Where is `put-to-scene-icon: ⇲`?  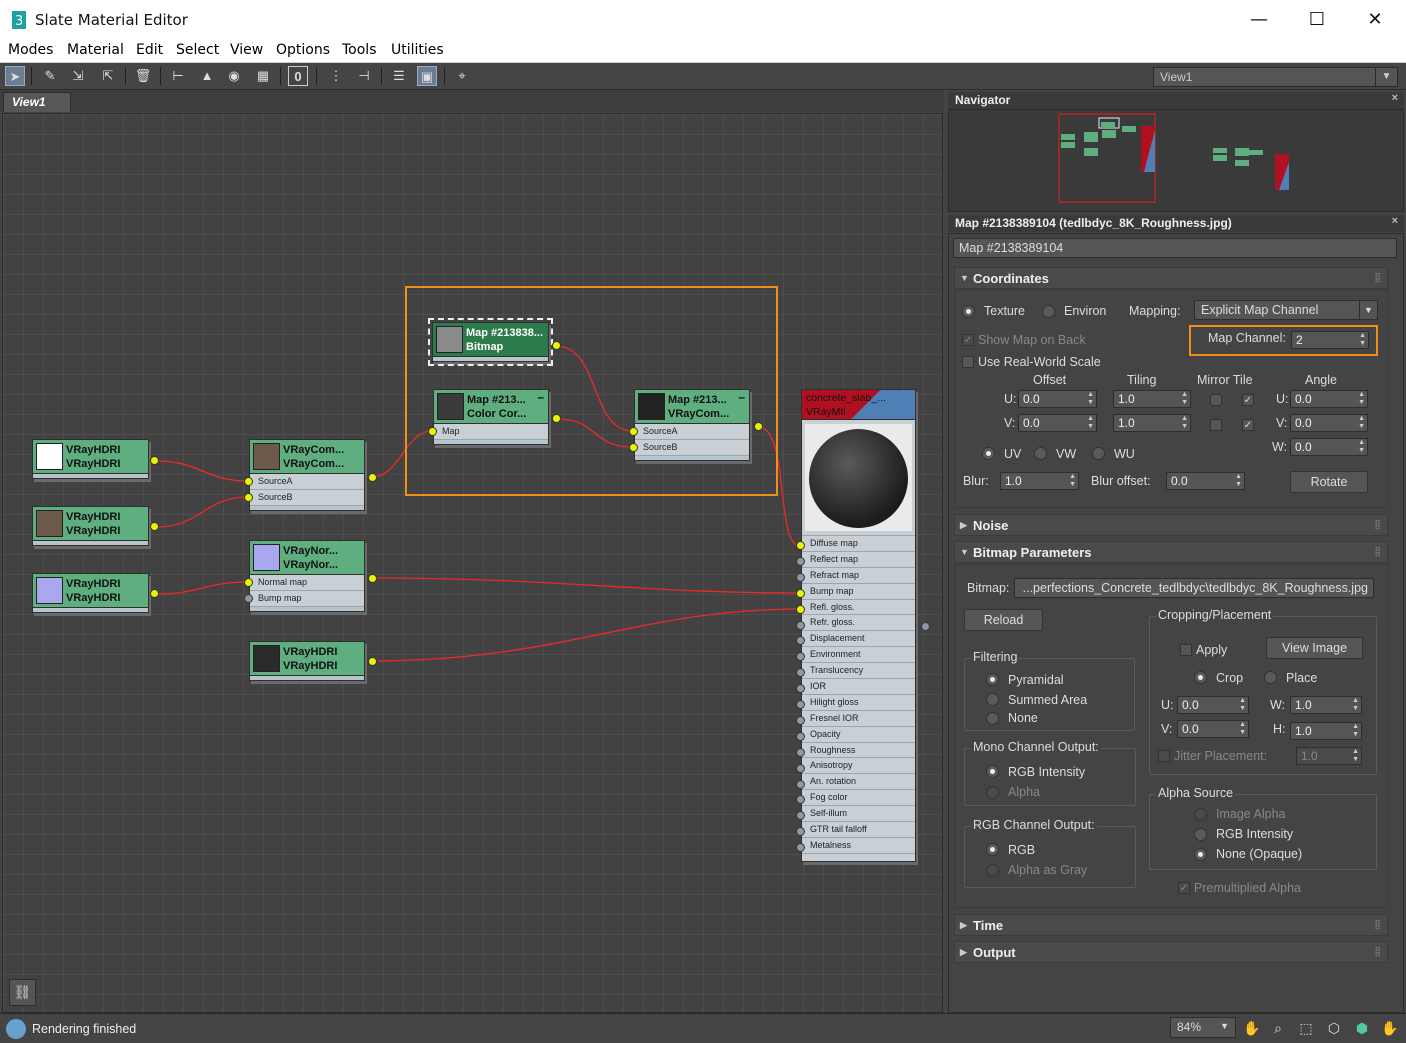
put-to-scene-icon: ⇲ is located at coordinates (78, 76).